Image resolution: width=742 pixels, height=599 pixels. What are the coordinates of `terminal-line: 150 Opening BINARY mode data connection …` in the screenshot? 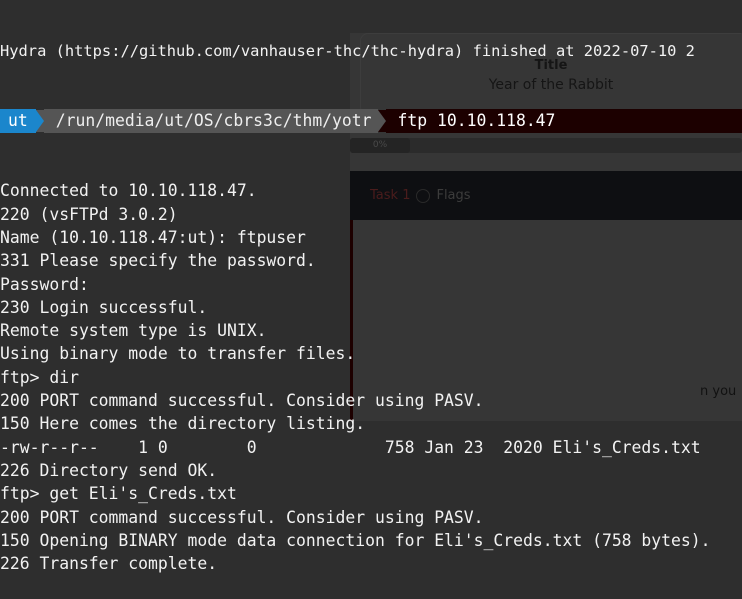 It's located at (355, 540).